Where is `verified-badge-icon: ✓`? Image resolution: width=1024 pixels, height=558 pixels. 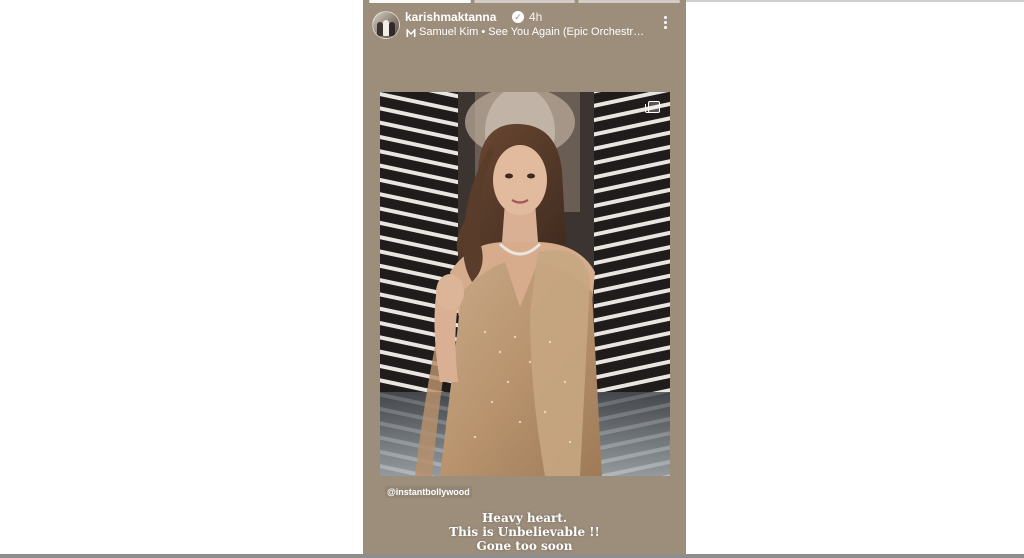 verified-badge-icon: ✓ is located at coordinates (518, 17).